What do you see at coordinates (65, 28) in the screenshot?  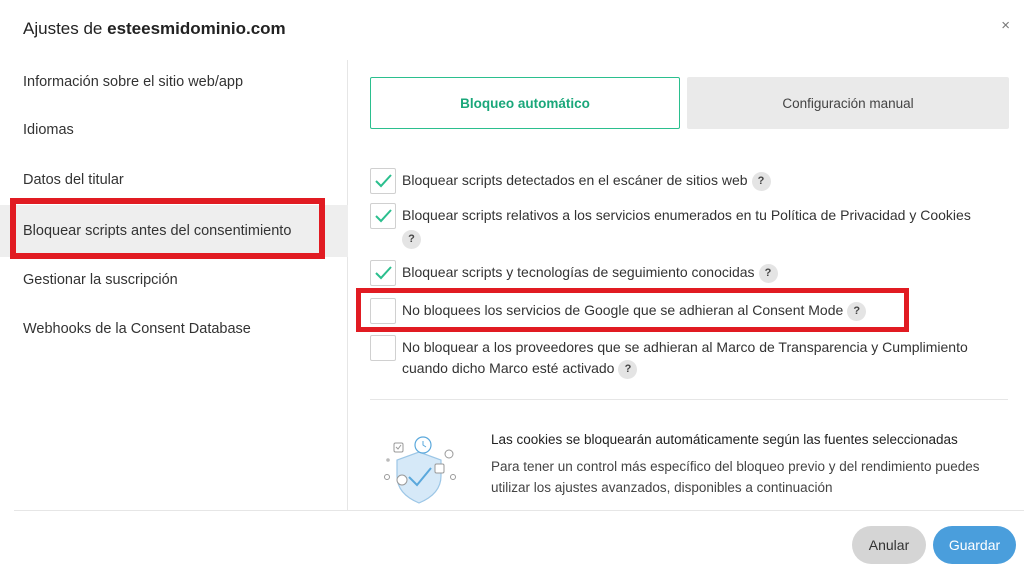 I see `title-prefix: Ajustes de` at bounding box center [65, 28].